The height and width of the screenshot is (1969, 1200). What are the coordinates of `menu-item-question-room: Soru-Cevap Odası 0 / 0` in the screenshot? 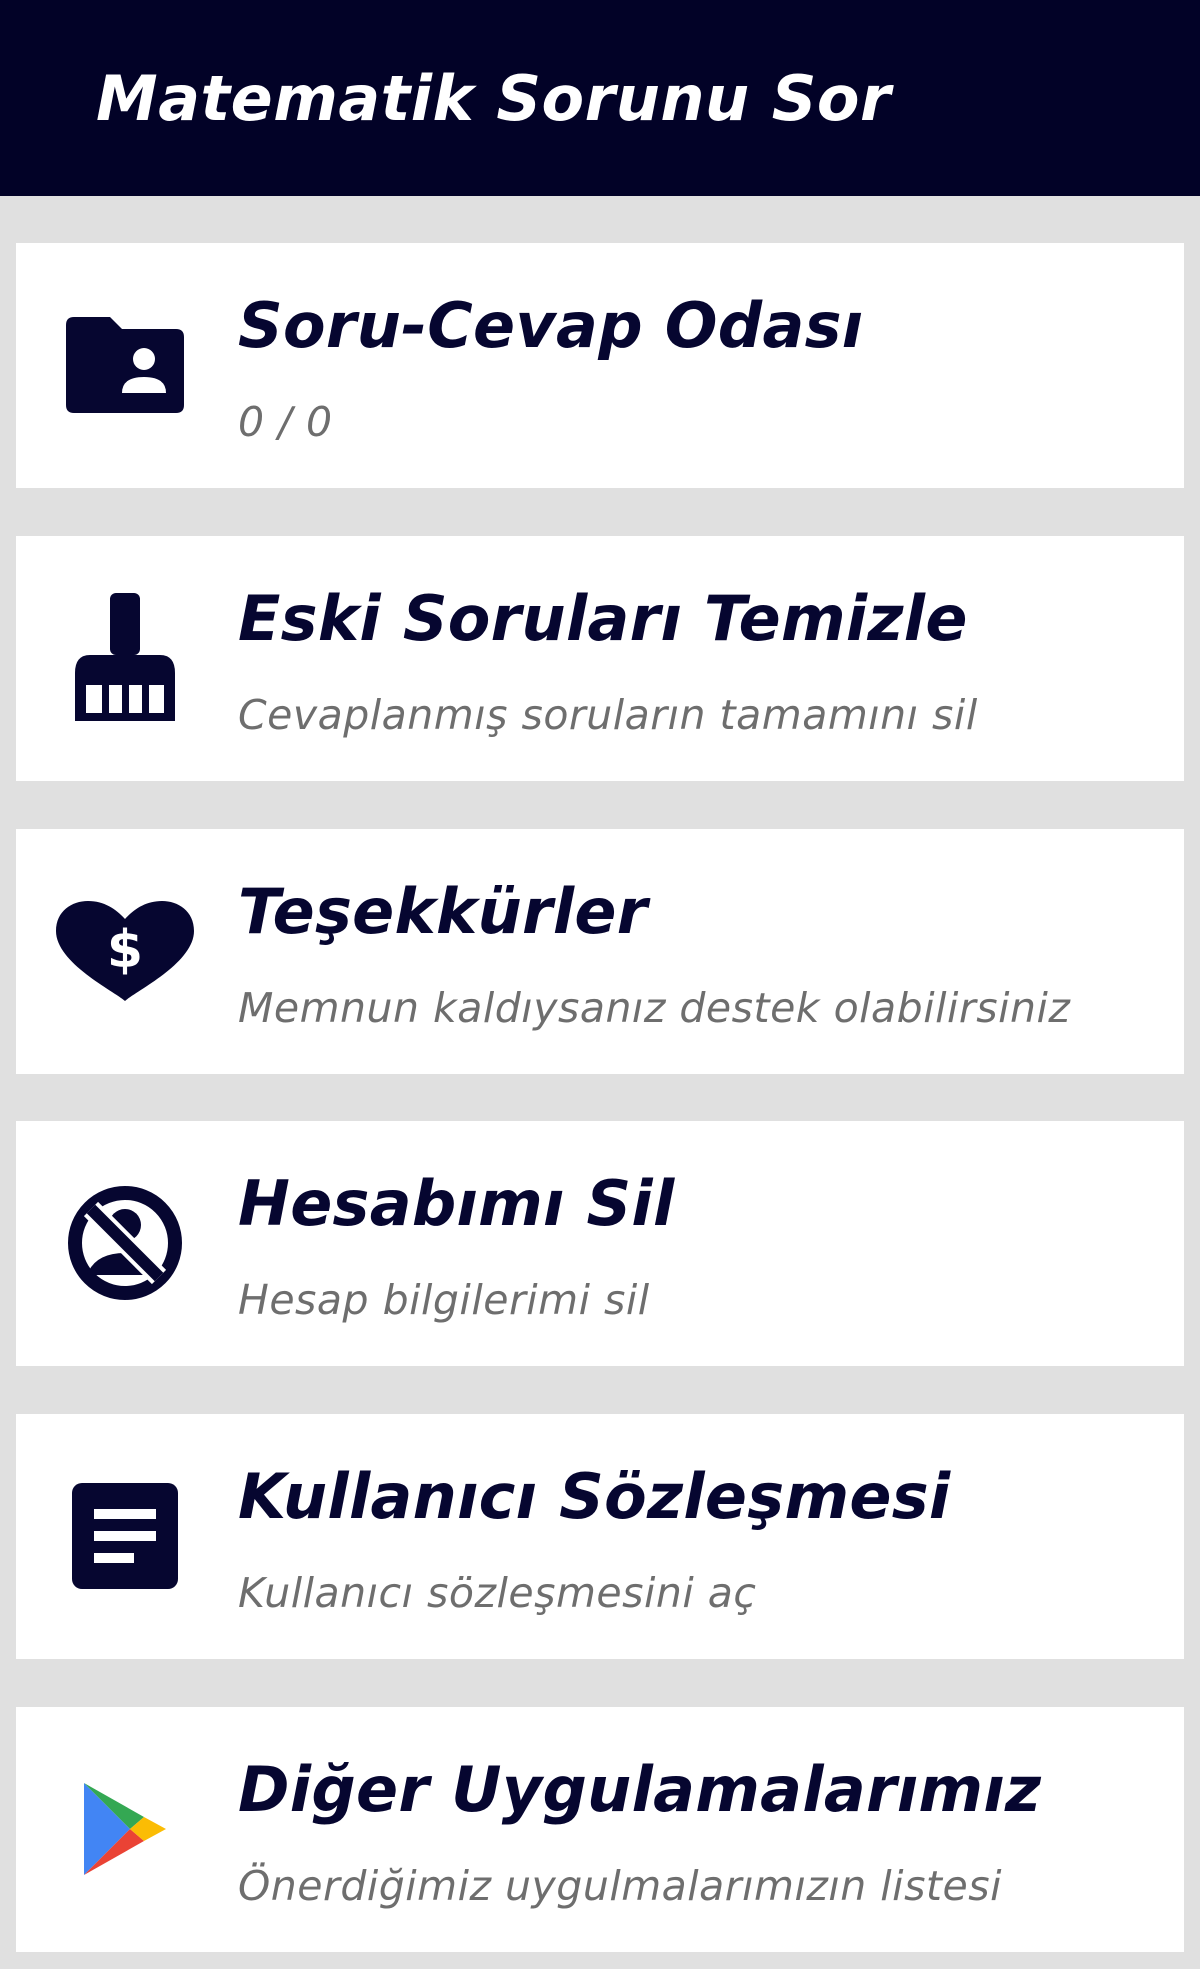 It's located at (600, 365).